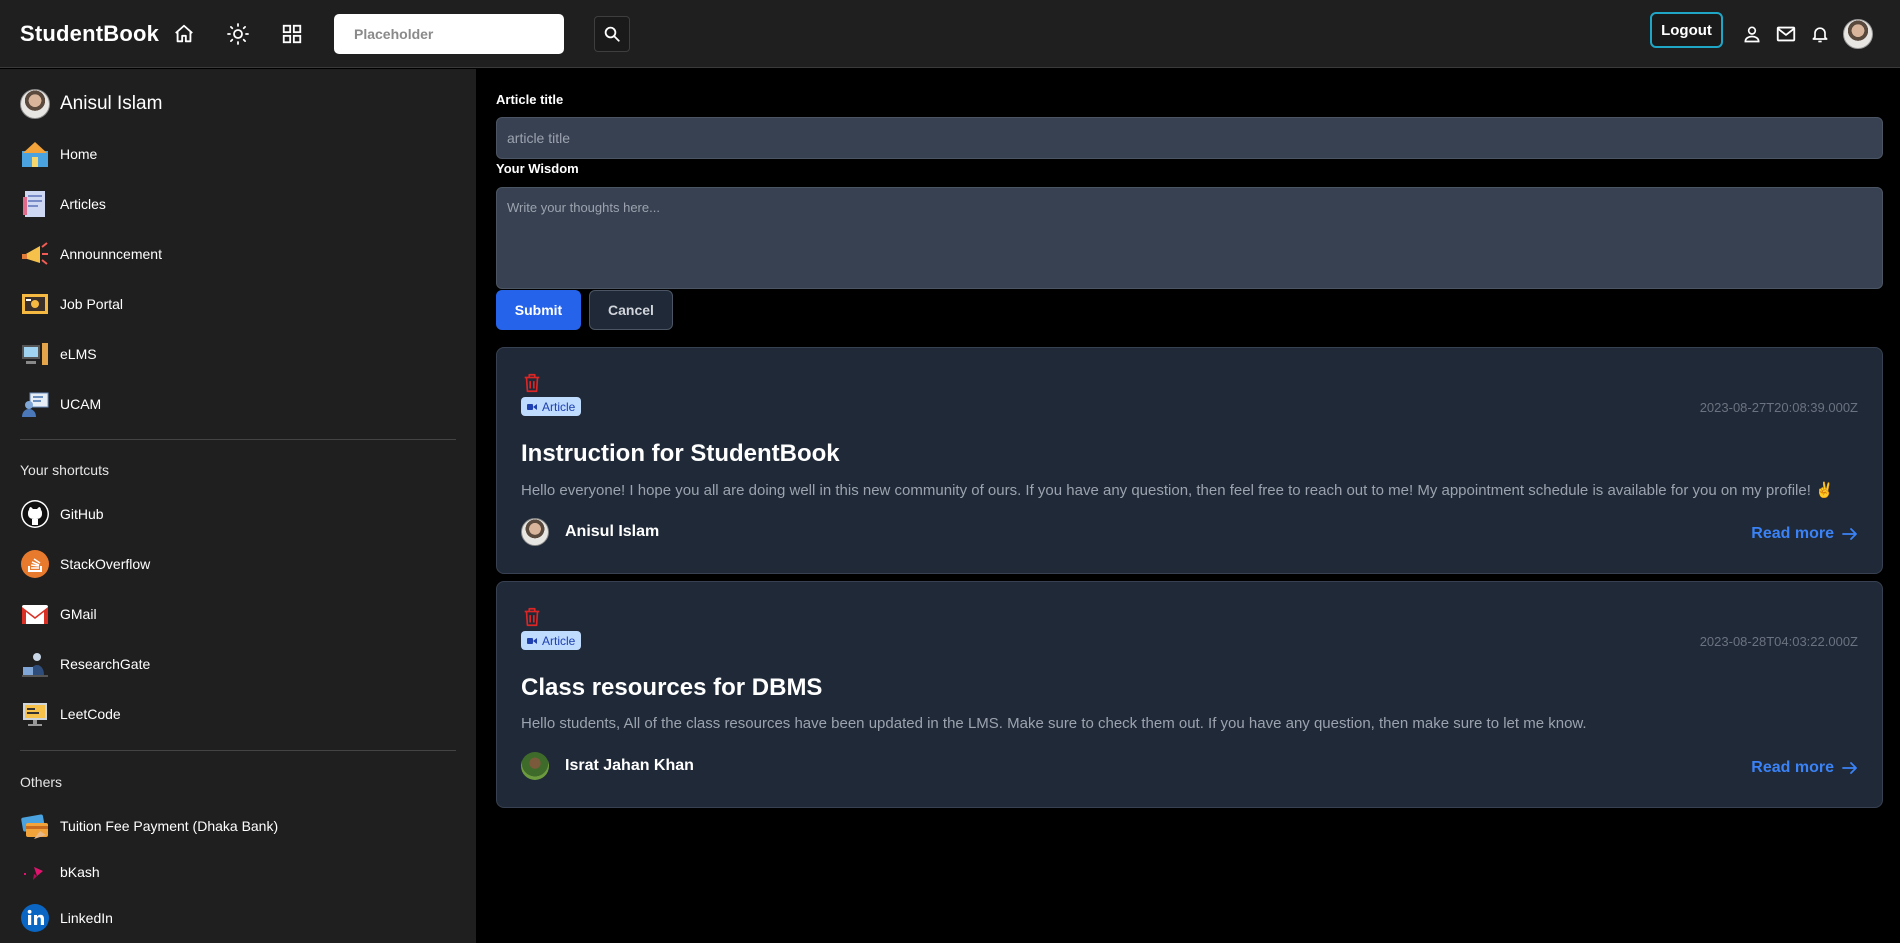 The height and width of the screenshot is (943, 1900). I want to click on sidebar-user-name: Anisul Islam, so click(111, 103).